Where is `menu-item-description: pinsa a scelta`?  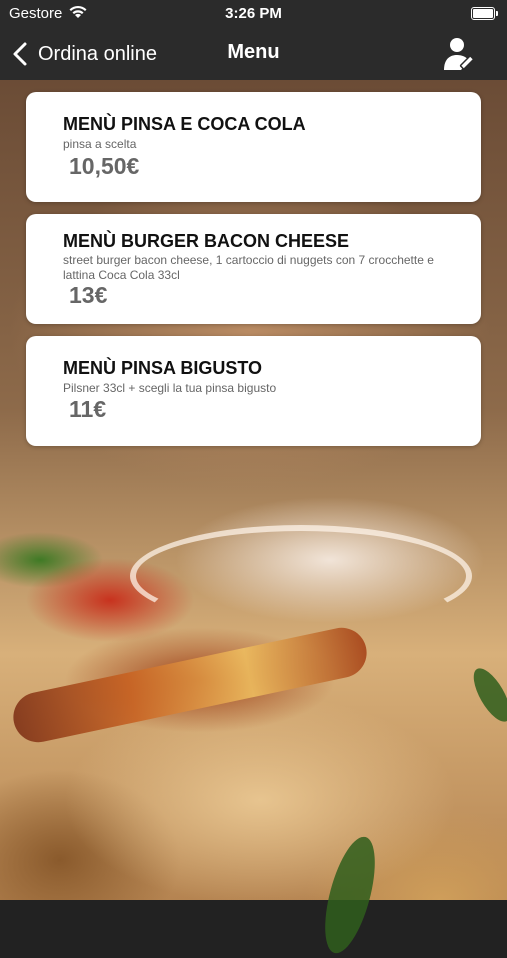 menu-item-description: pinsa a scelta is located at coordinates (100, 144).